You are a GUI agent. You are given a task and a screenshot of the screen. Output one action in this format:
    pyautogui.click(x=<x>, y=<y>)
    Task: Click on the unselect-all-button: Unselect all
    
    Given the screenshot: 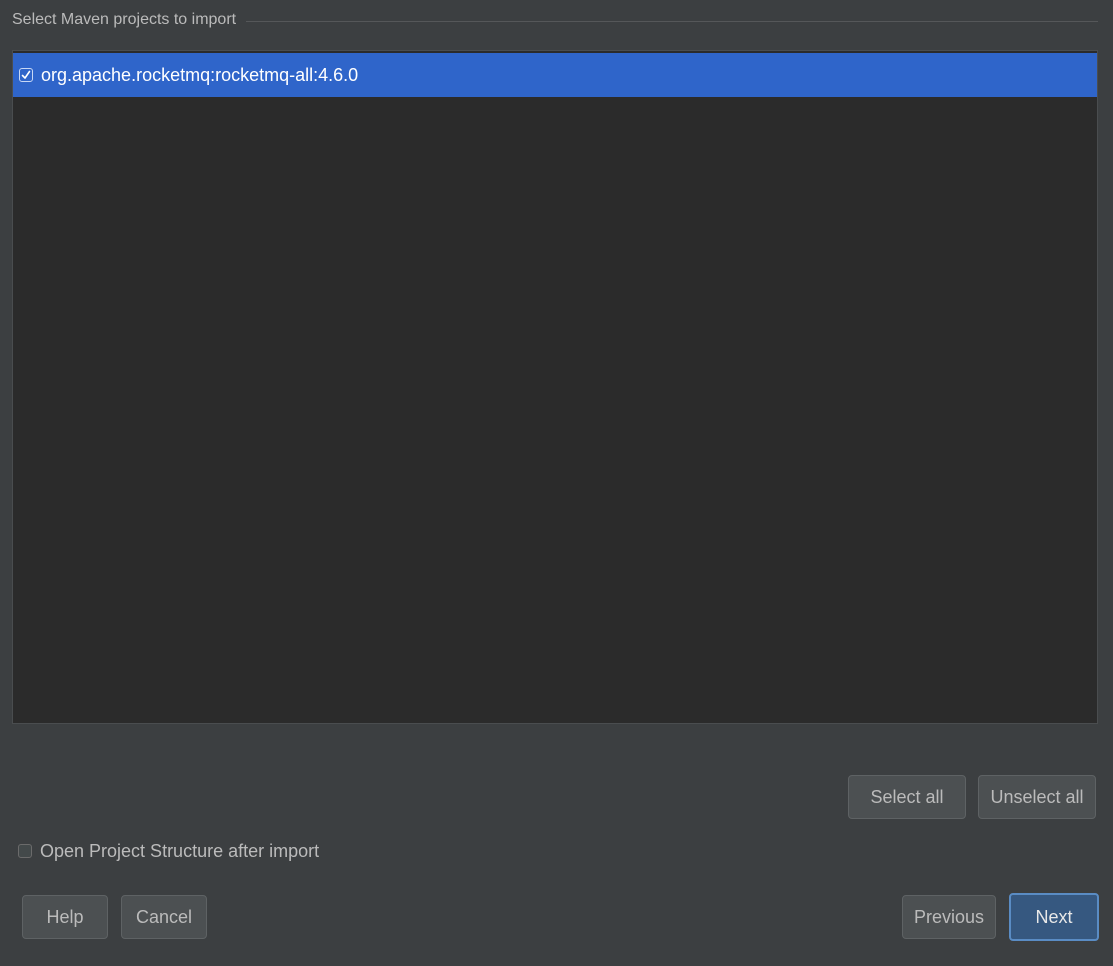 What is the action you would take?
    pyautogui.click(x=1037, y=797)
    